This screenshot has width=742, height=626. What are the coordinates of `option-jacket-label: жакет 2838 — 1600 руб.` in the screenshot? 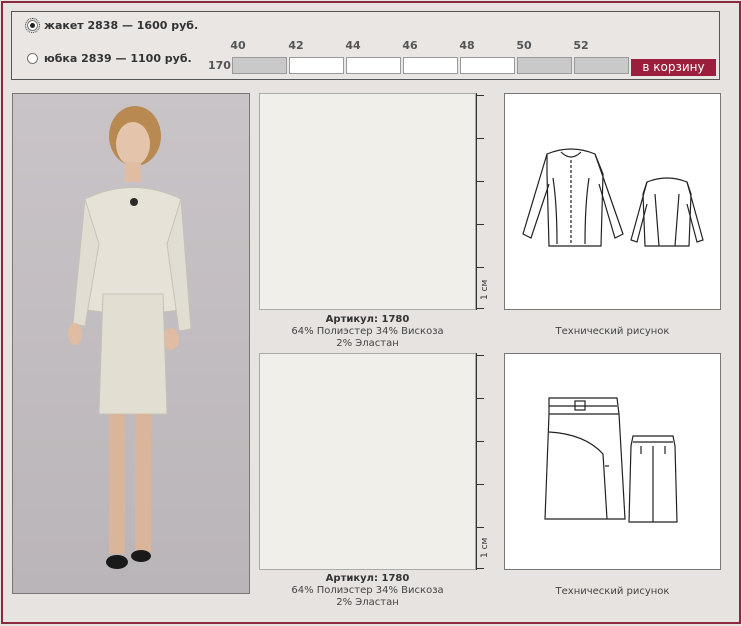 It's located at (121, 25).